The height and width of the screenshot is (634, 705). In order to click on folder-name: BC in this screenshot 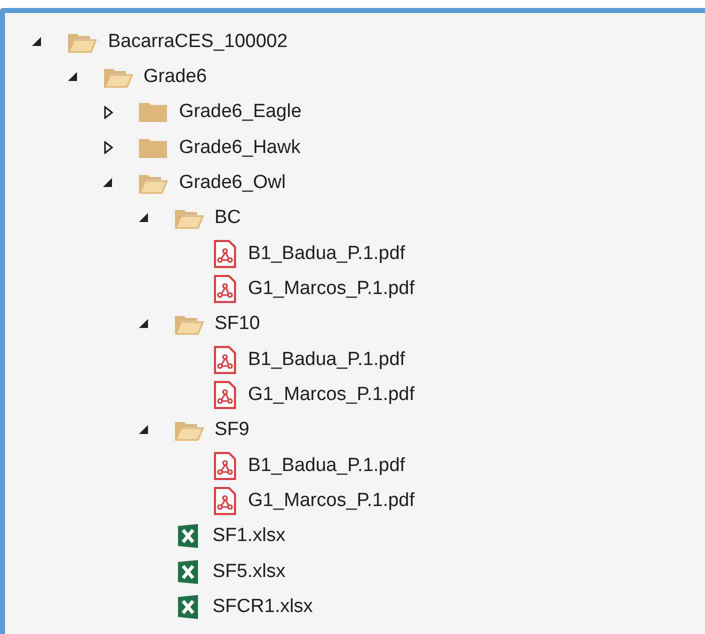, I will do `click(227, 218)`.